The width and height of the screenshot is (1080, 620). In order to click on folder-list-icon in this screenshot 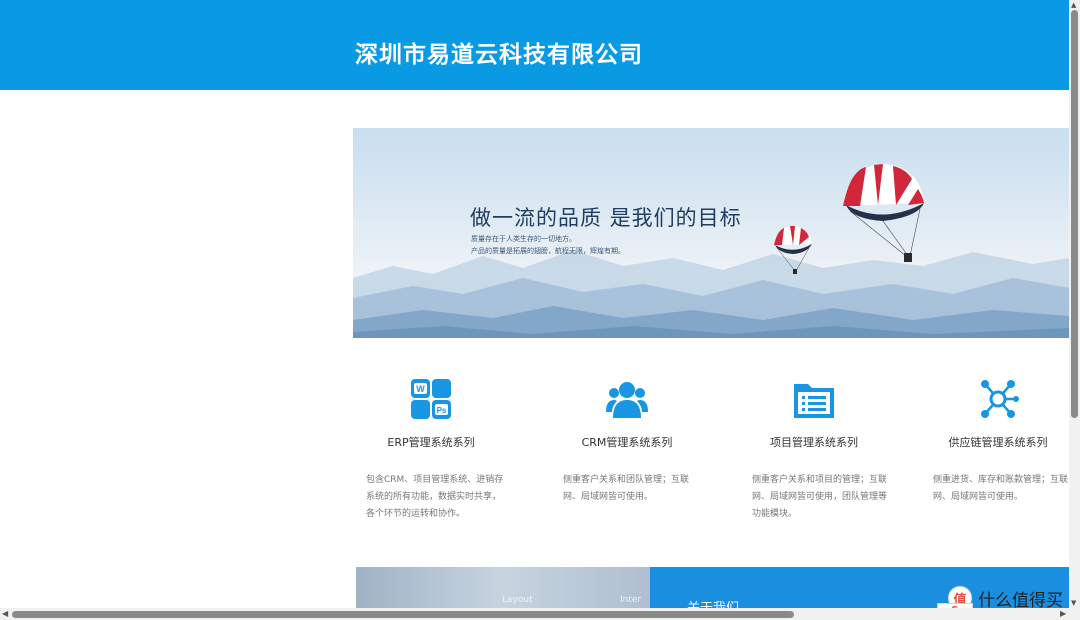, I will do `click(814, 401)`.